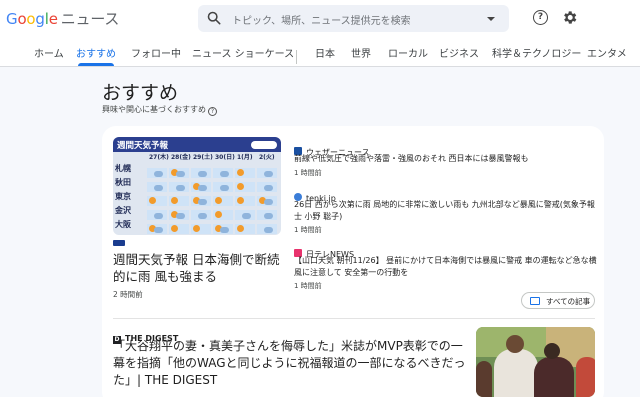 The image size is (640, 397). What do you see at coordinates (203, 157) in the screenshot?
I see `image-date: 29(土)` at bounding box center [203, 157].